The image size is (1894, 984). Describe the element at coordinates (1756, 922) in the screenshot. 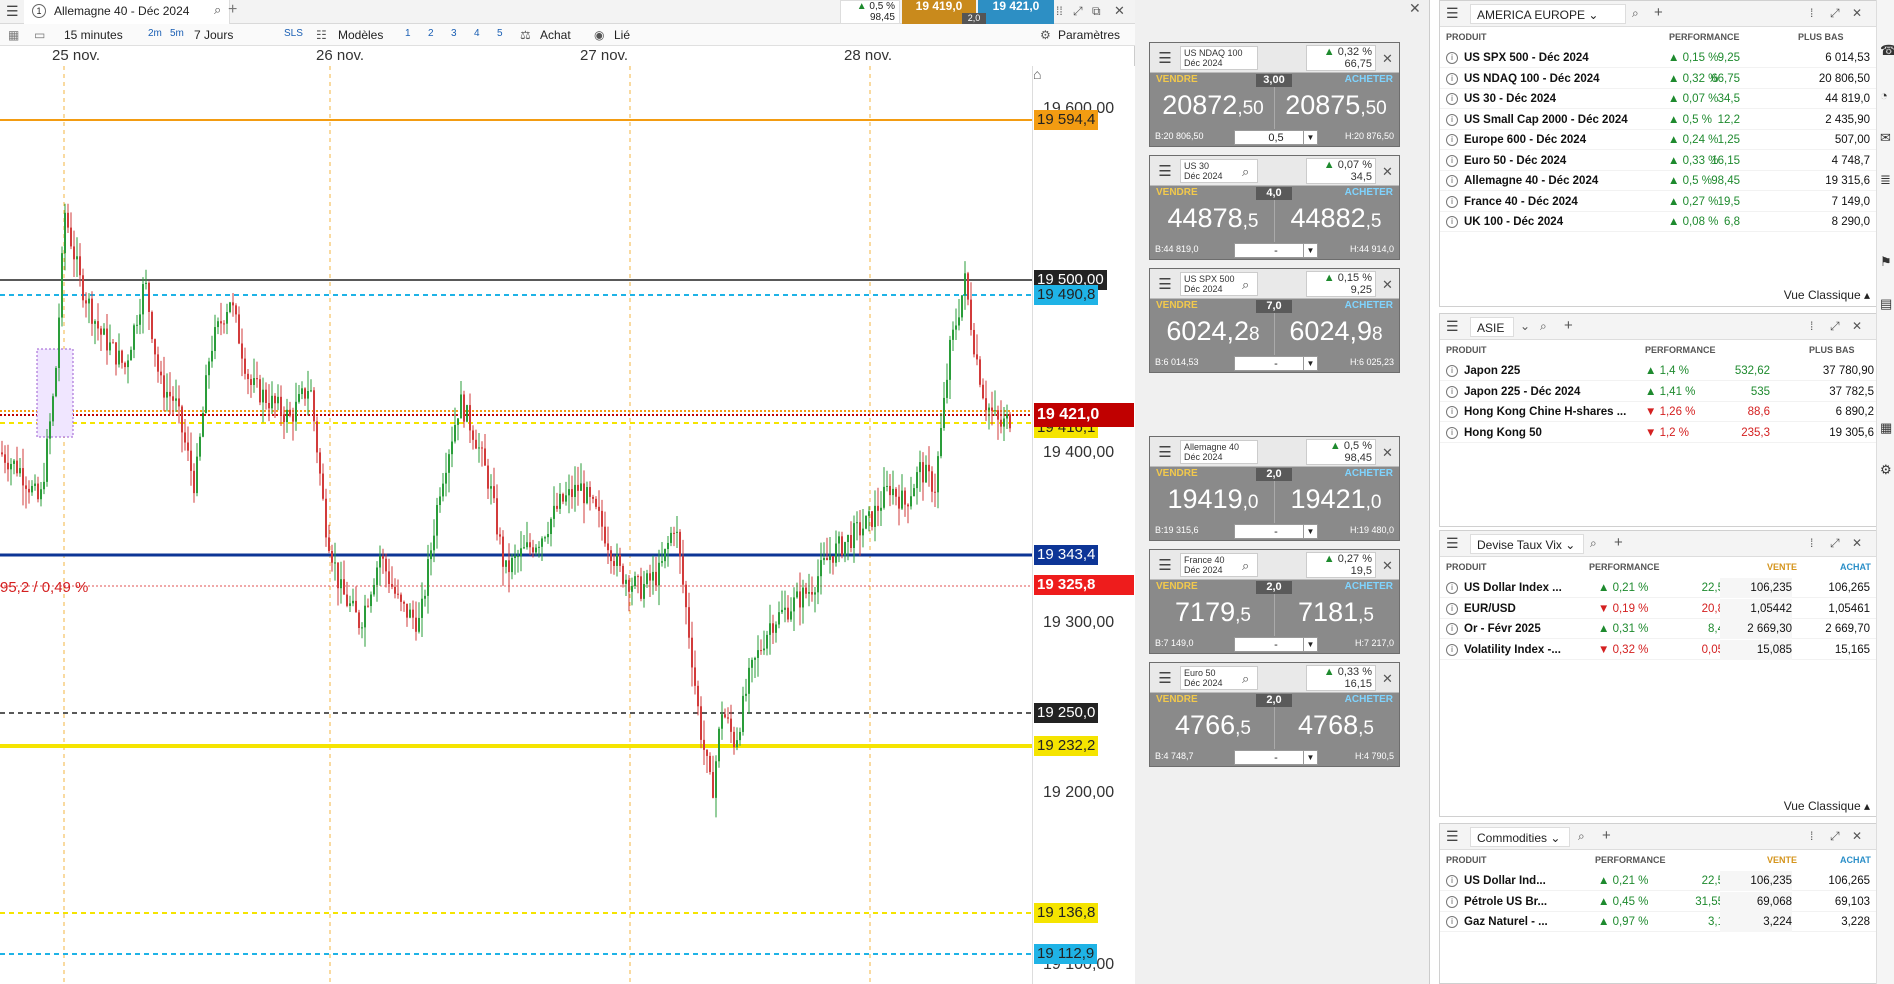

I see `sell-price: 3,224` at that location.